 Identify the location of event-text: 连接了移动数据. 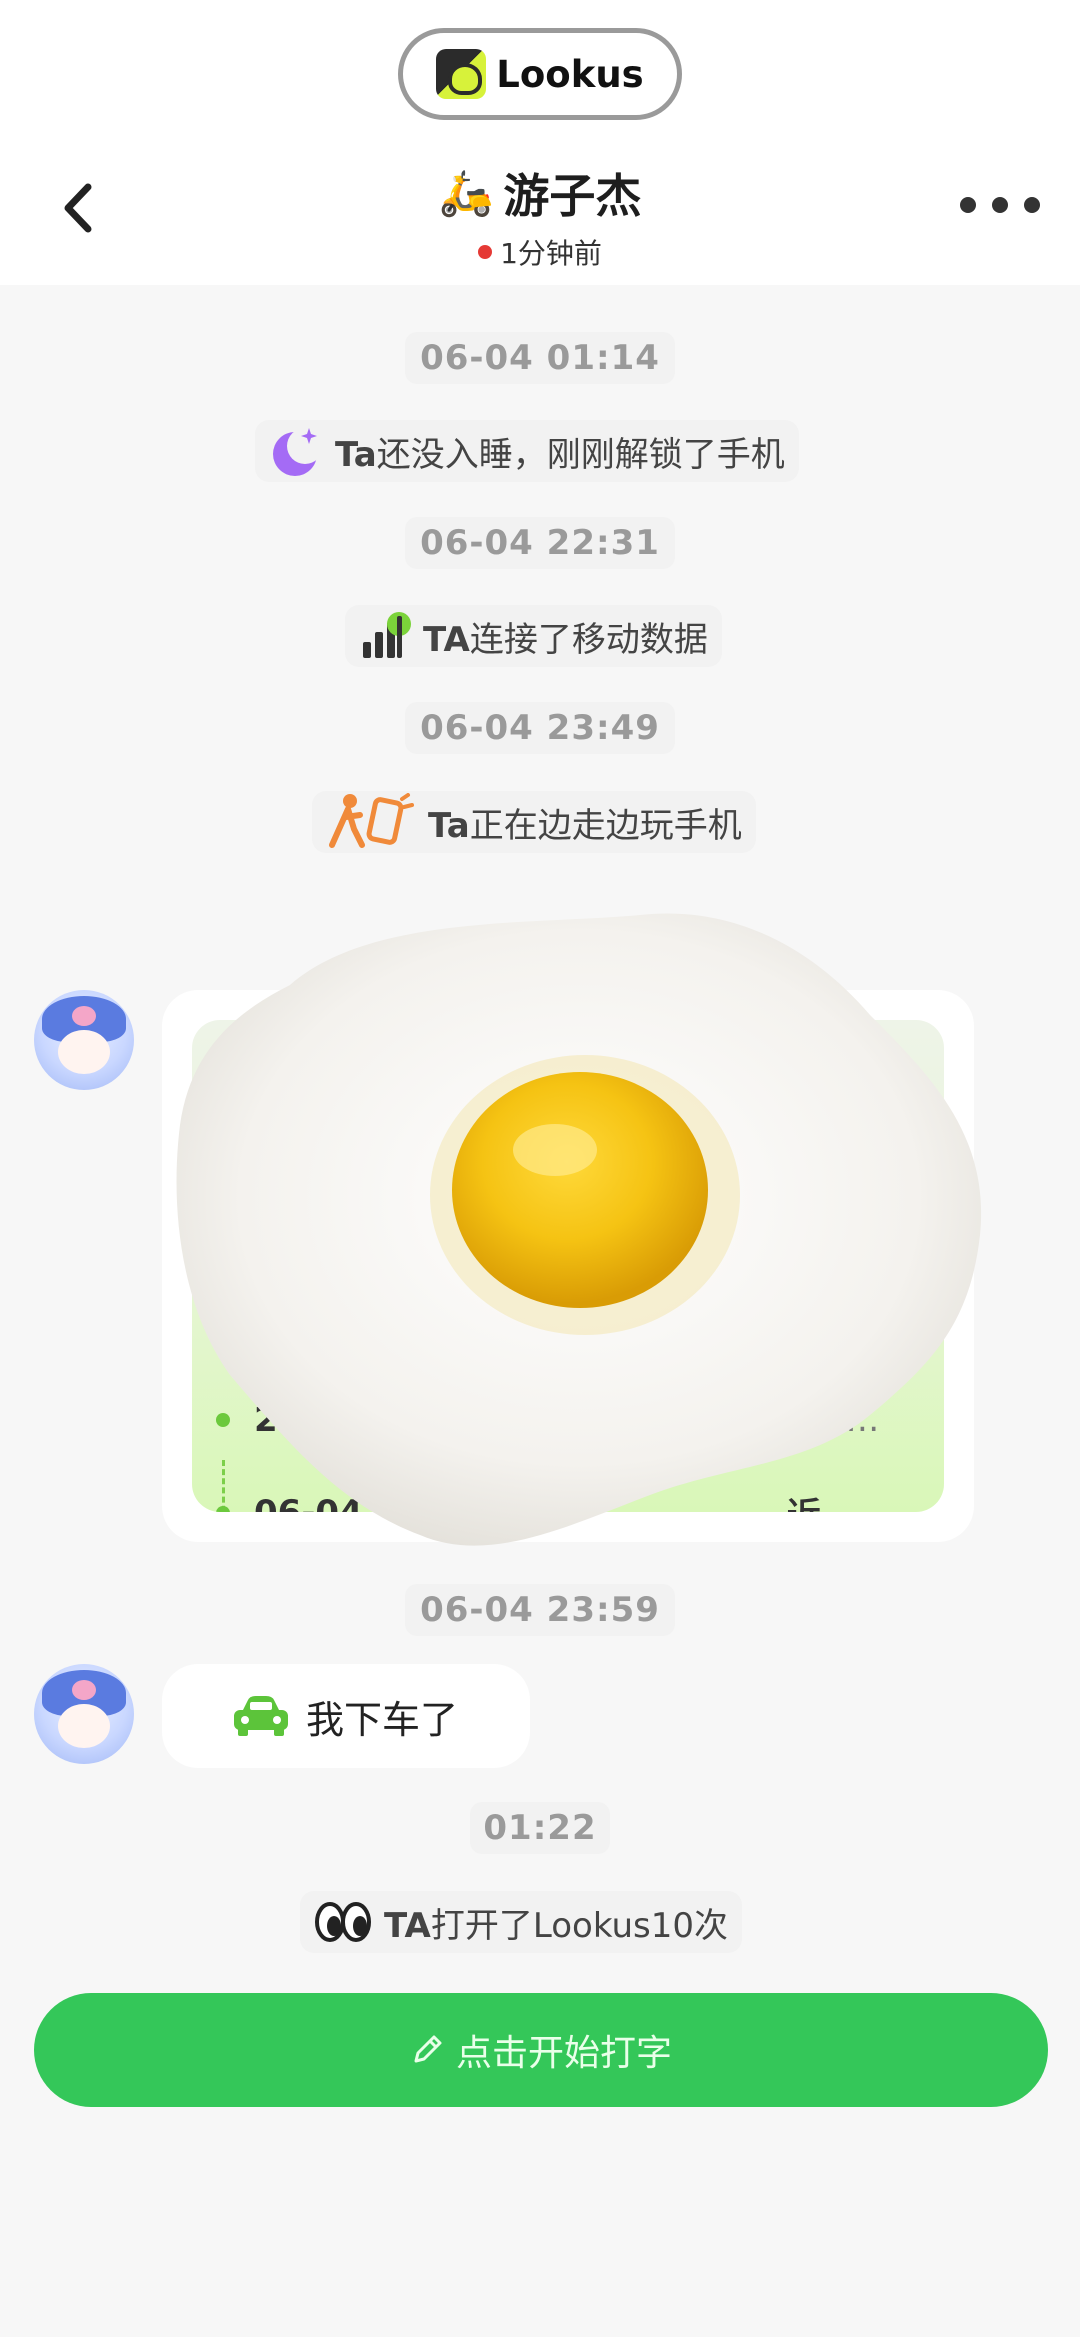
(588, 639).